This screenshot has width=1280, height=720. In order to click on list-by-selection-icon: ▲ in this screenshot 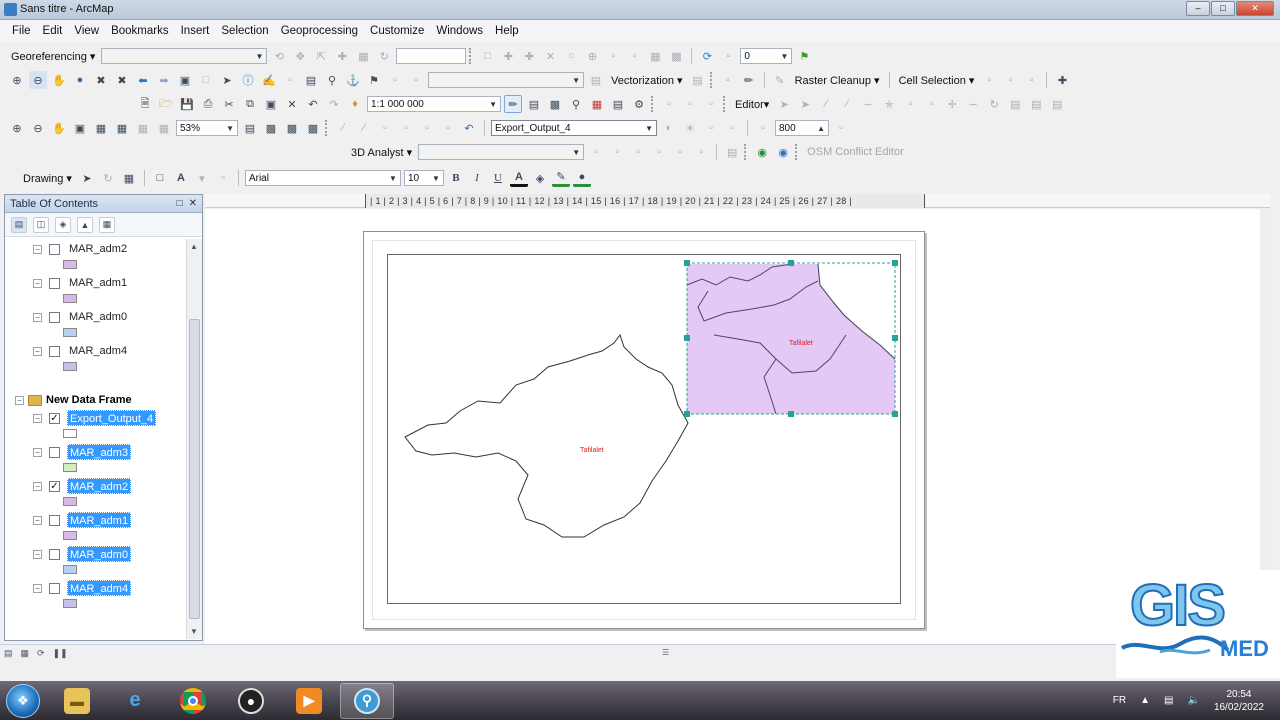, I will do `click(85, 224)`.